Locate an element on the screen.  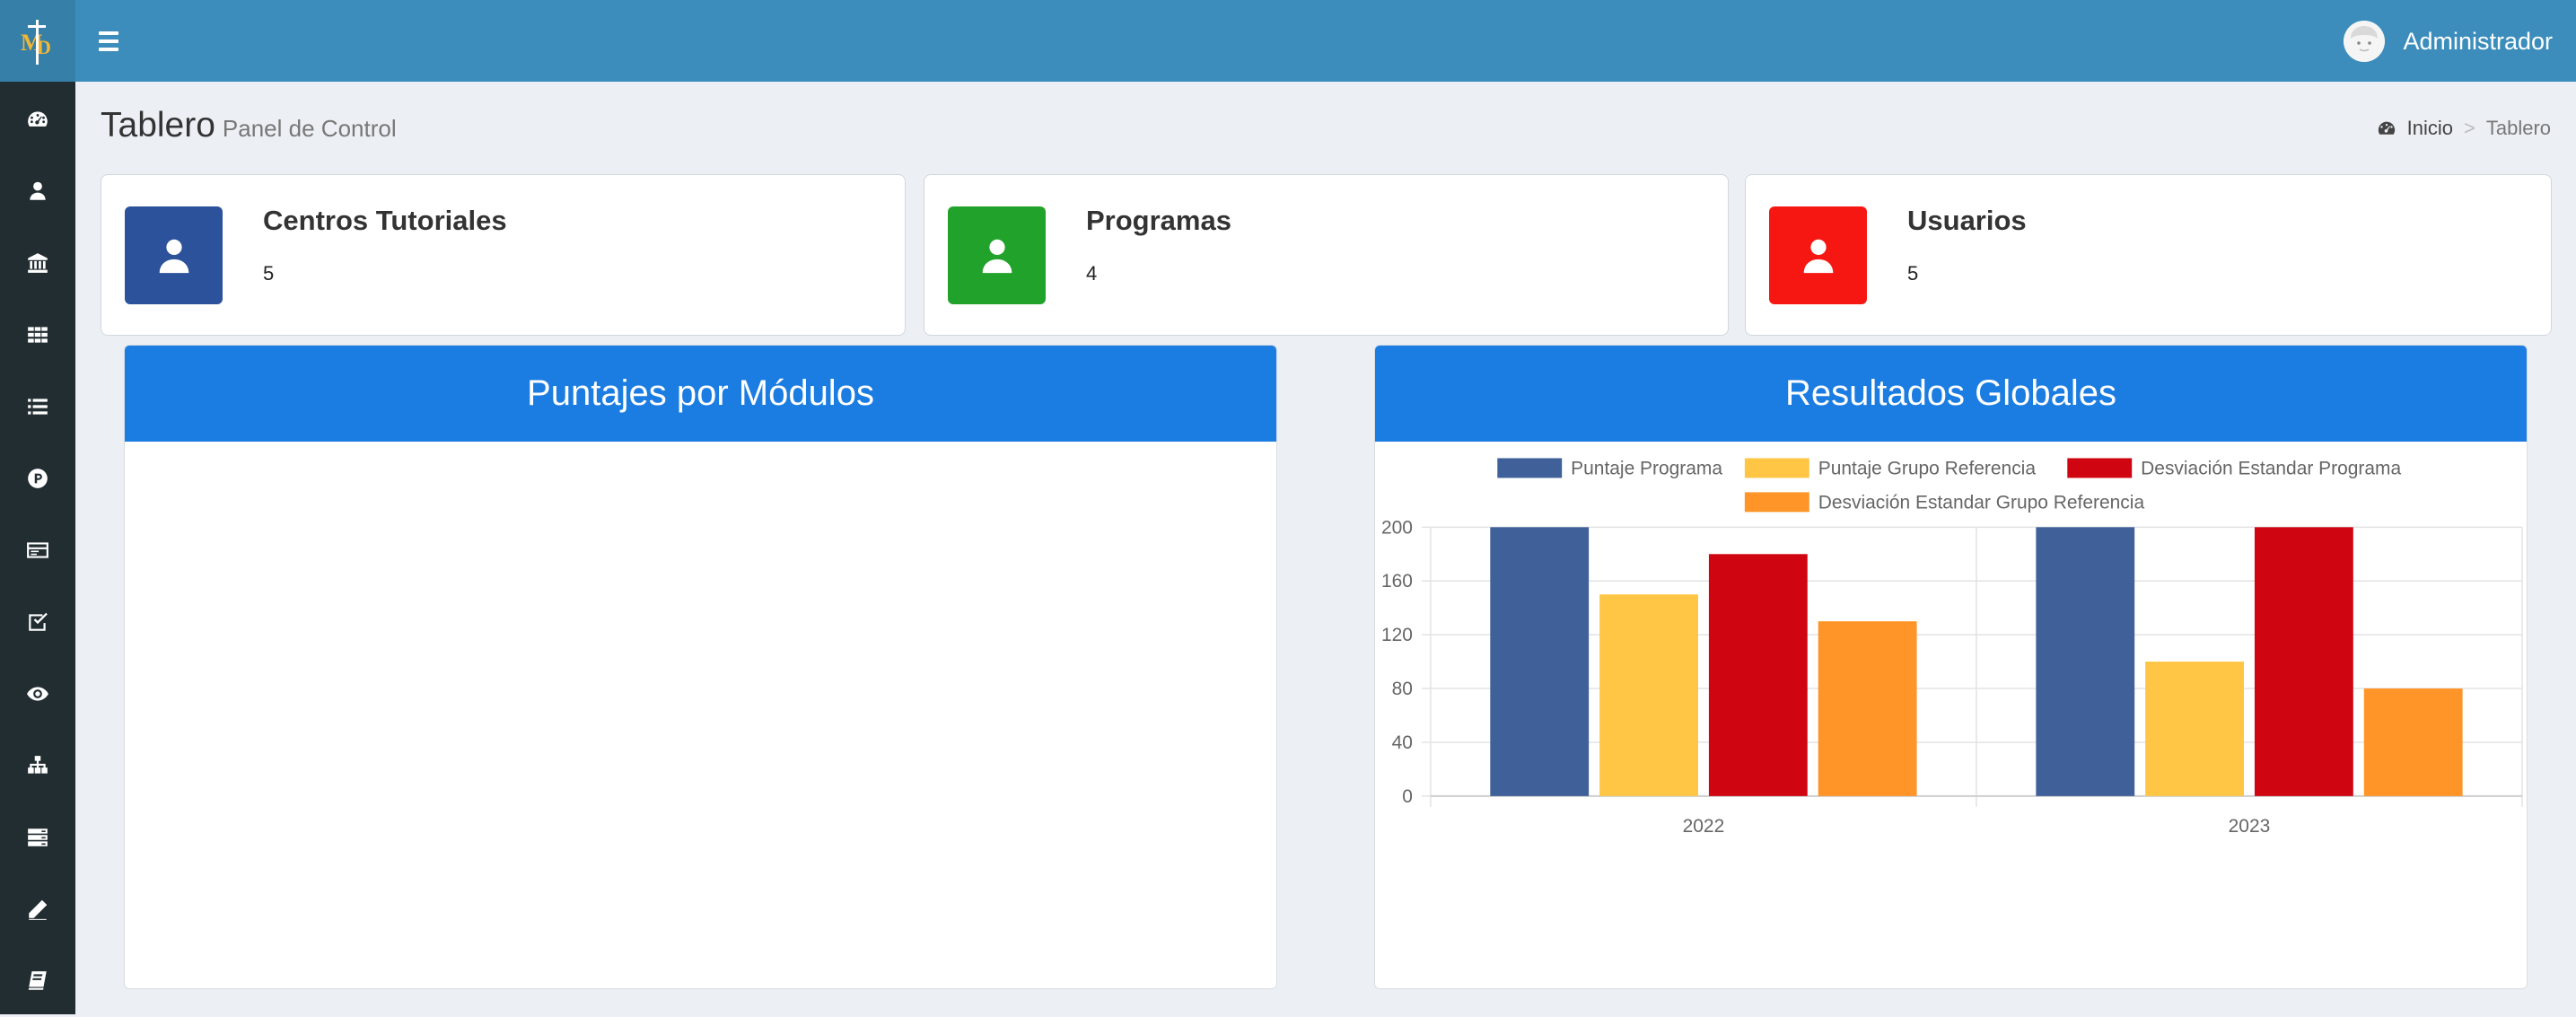
page-subtitle: Panel de Control is located at coordinates (309, 128).